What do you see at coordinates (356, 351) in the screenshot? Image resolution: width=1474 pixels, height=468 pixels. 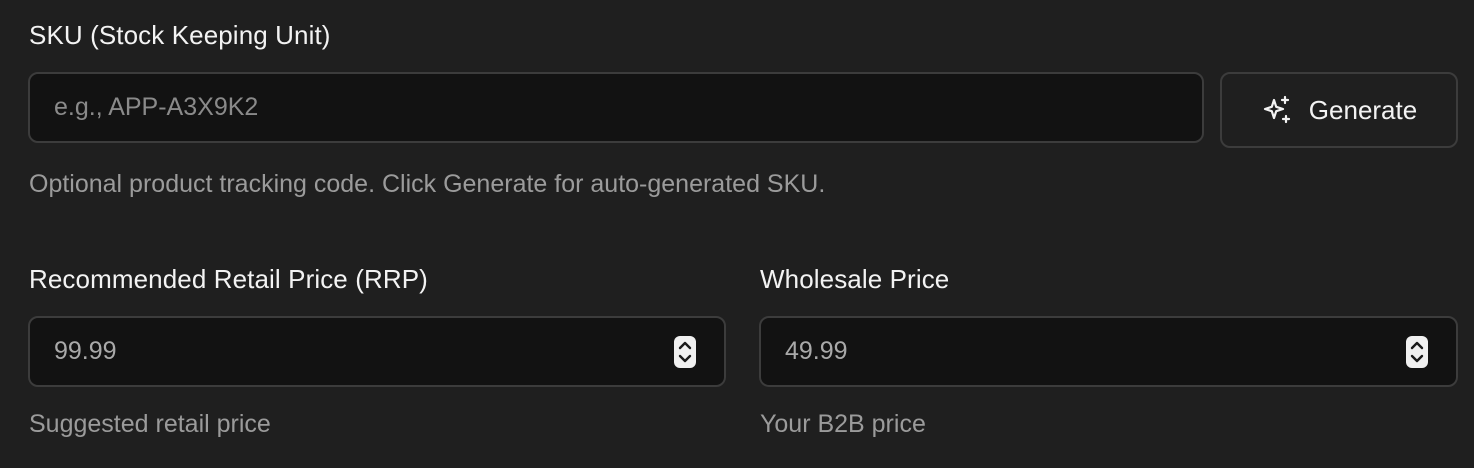 I see `rrp-input` at bounding box center [356, 351].